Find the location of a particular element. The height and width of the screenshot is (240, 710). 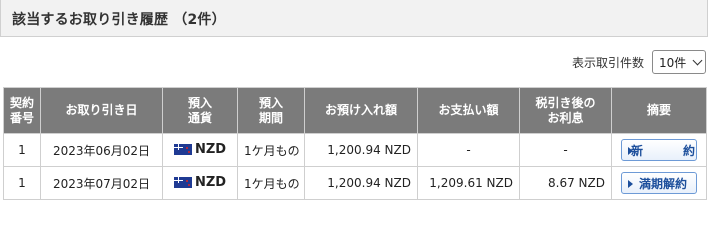

display-count-label: 表示取引件数 is located at coordinates (607, 62).